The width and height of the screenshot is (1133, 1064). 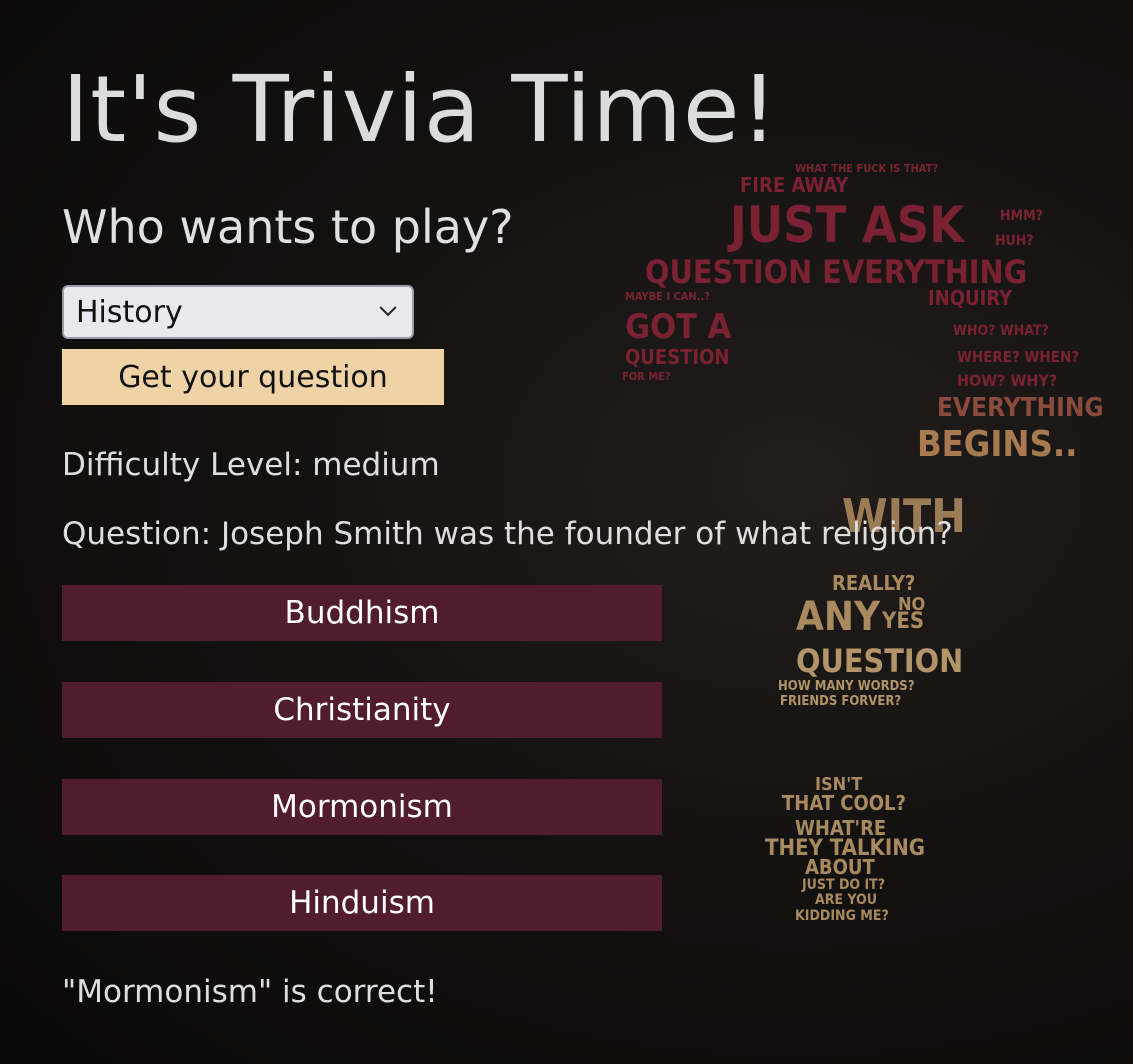 I want to click on svg-text: ISN'T, so click(x=838, y=784).